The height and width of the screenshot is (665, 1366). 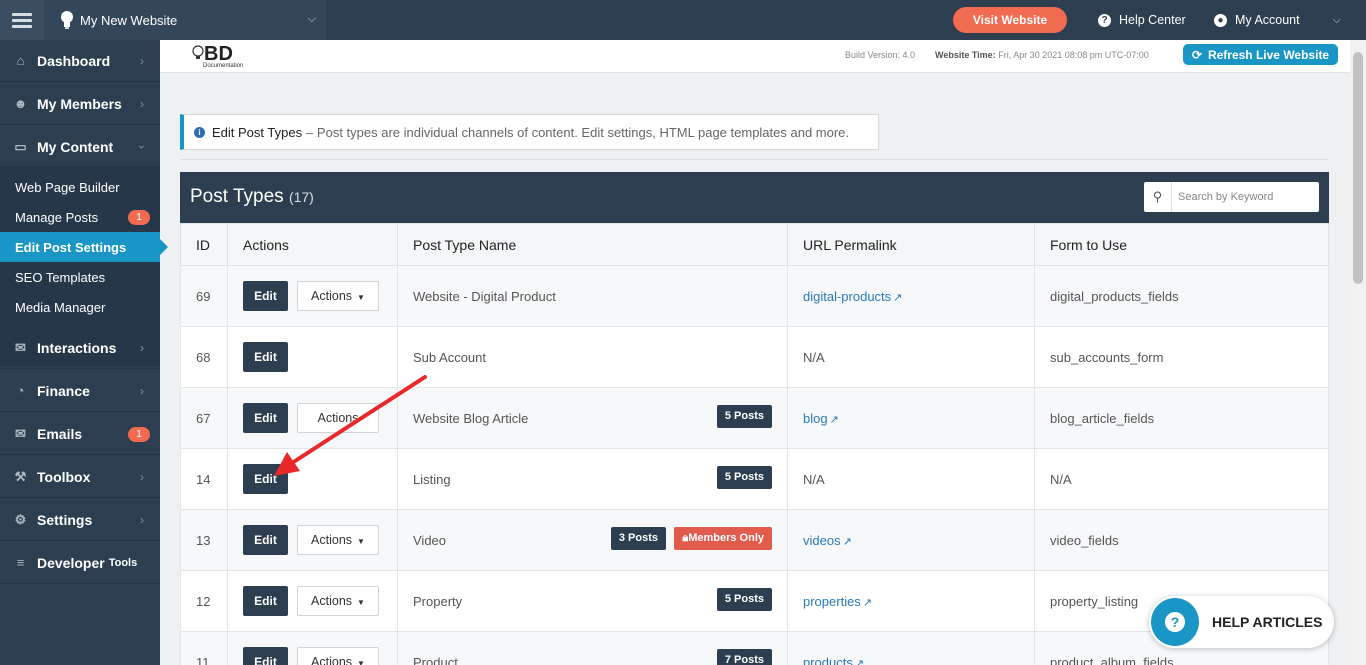 What do you see at coordinates (821, 418) in the screenshot?
I see `permalink-link: blog ↗` at bounding box center [821, 418].